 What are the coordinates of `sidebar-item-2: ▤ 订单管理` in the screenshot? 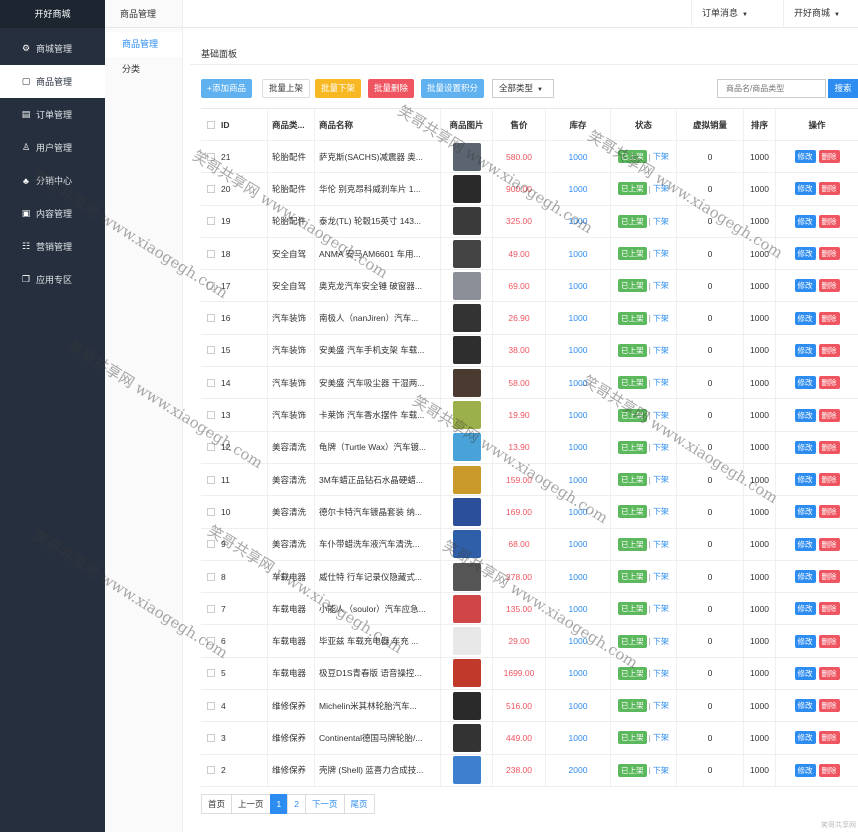 It's located at (52, 114).